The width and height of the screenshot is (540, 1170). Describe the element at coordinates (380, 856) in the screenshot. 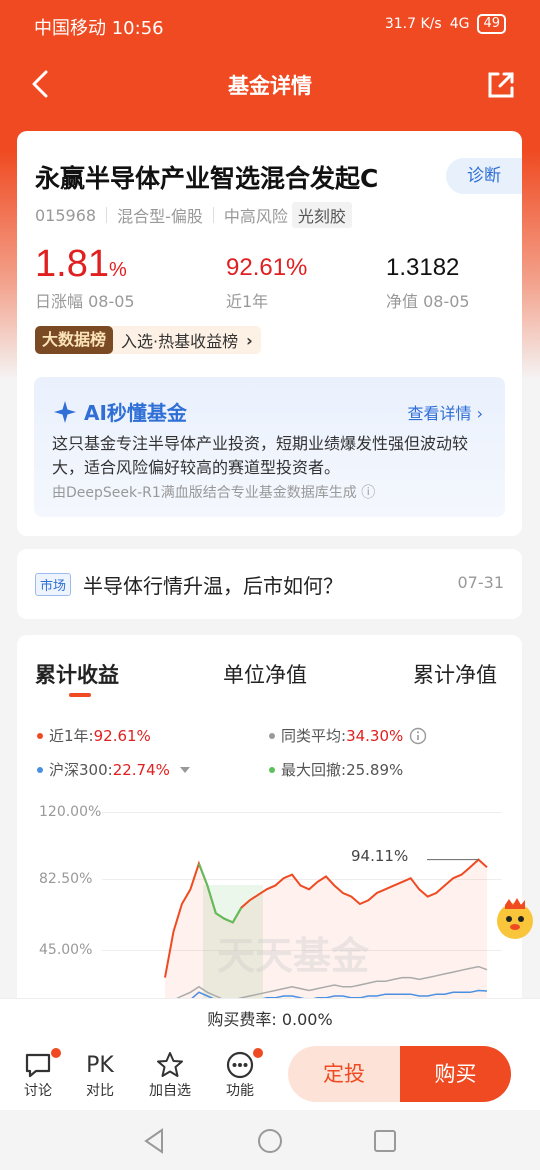

I see `peak-annotation: 94.11%` at that location.